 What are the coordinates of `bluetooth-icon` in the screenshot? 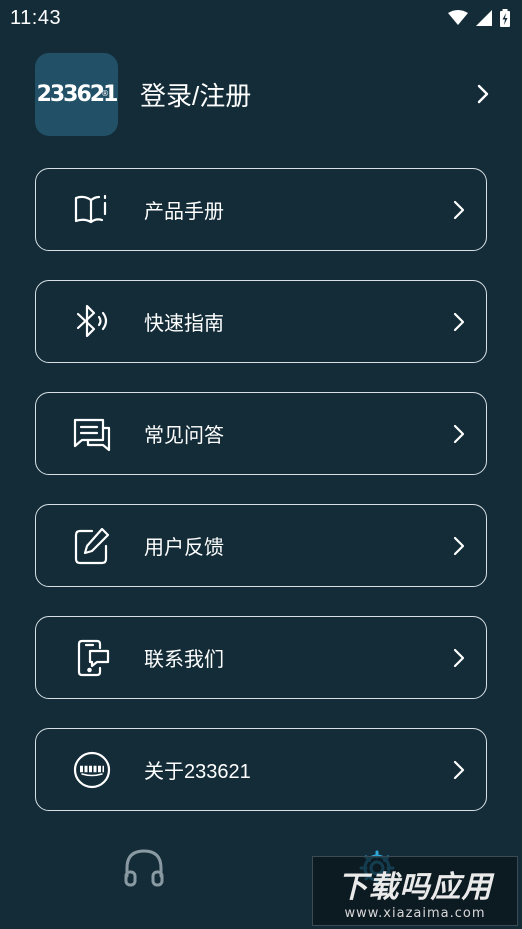 It's located at (92, 322).